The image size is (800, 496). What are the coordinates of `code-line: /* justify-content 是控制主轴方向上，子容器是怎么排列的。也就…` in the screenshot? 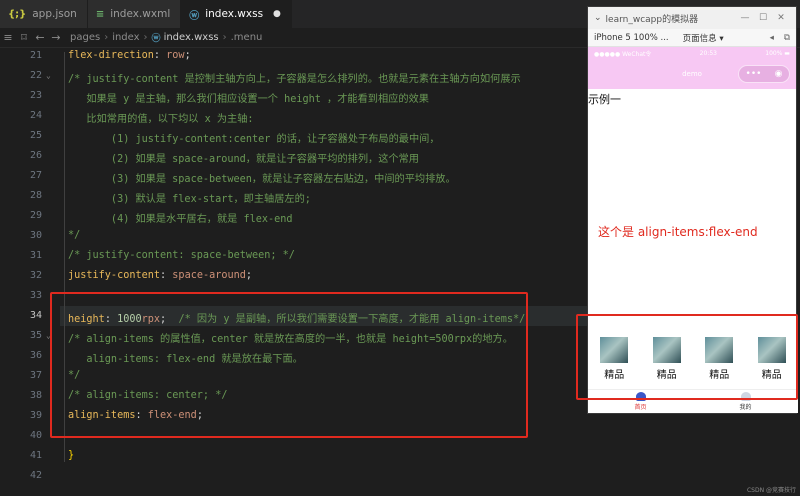 It's located at (294, 77).